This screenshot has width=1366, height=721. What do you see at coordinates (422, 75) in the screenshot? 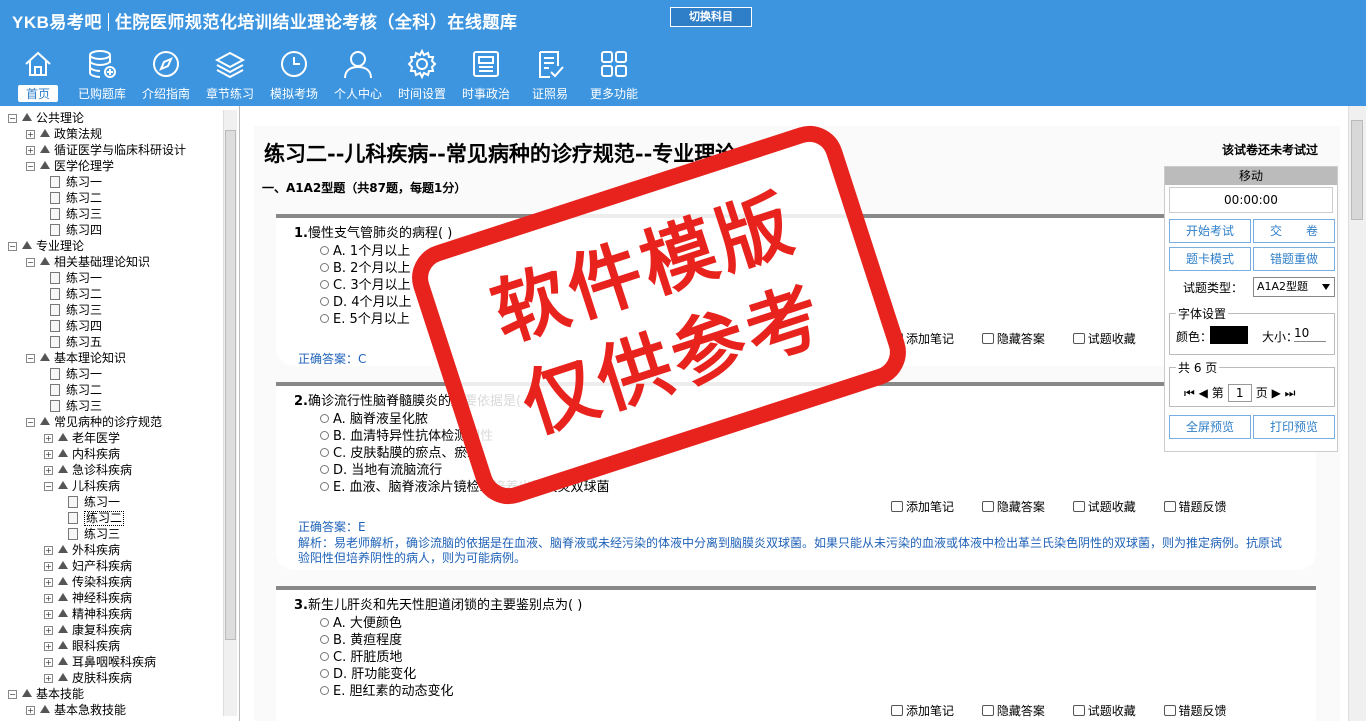
I see `nav-time-settings: 时间设置` at bounding box center [422, 75].